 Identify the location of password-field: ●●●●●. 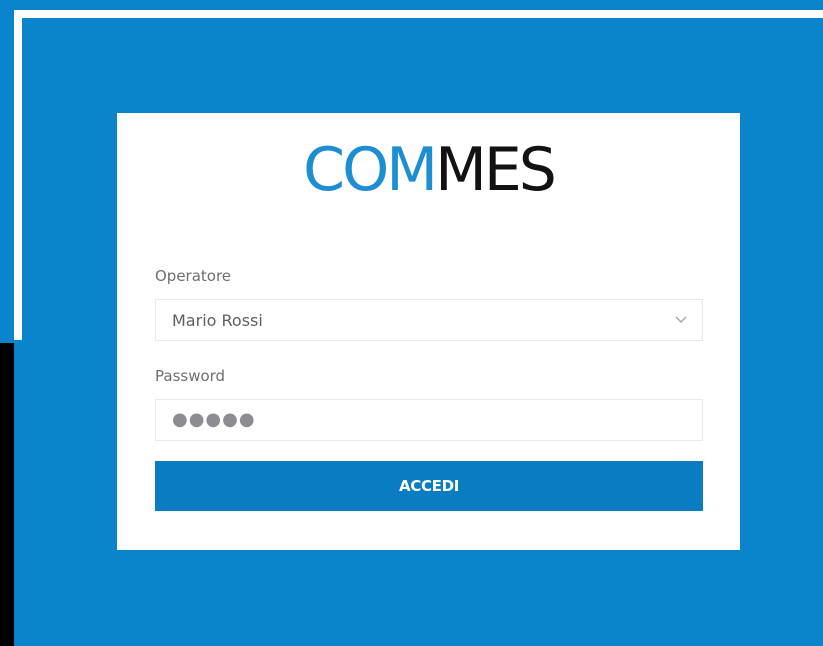
(429, 420).